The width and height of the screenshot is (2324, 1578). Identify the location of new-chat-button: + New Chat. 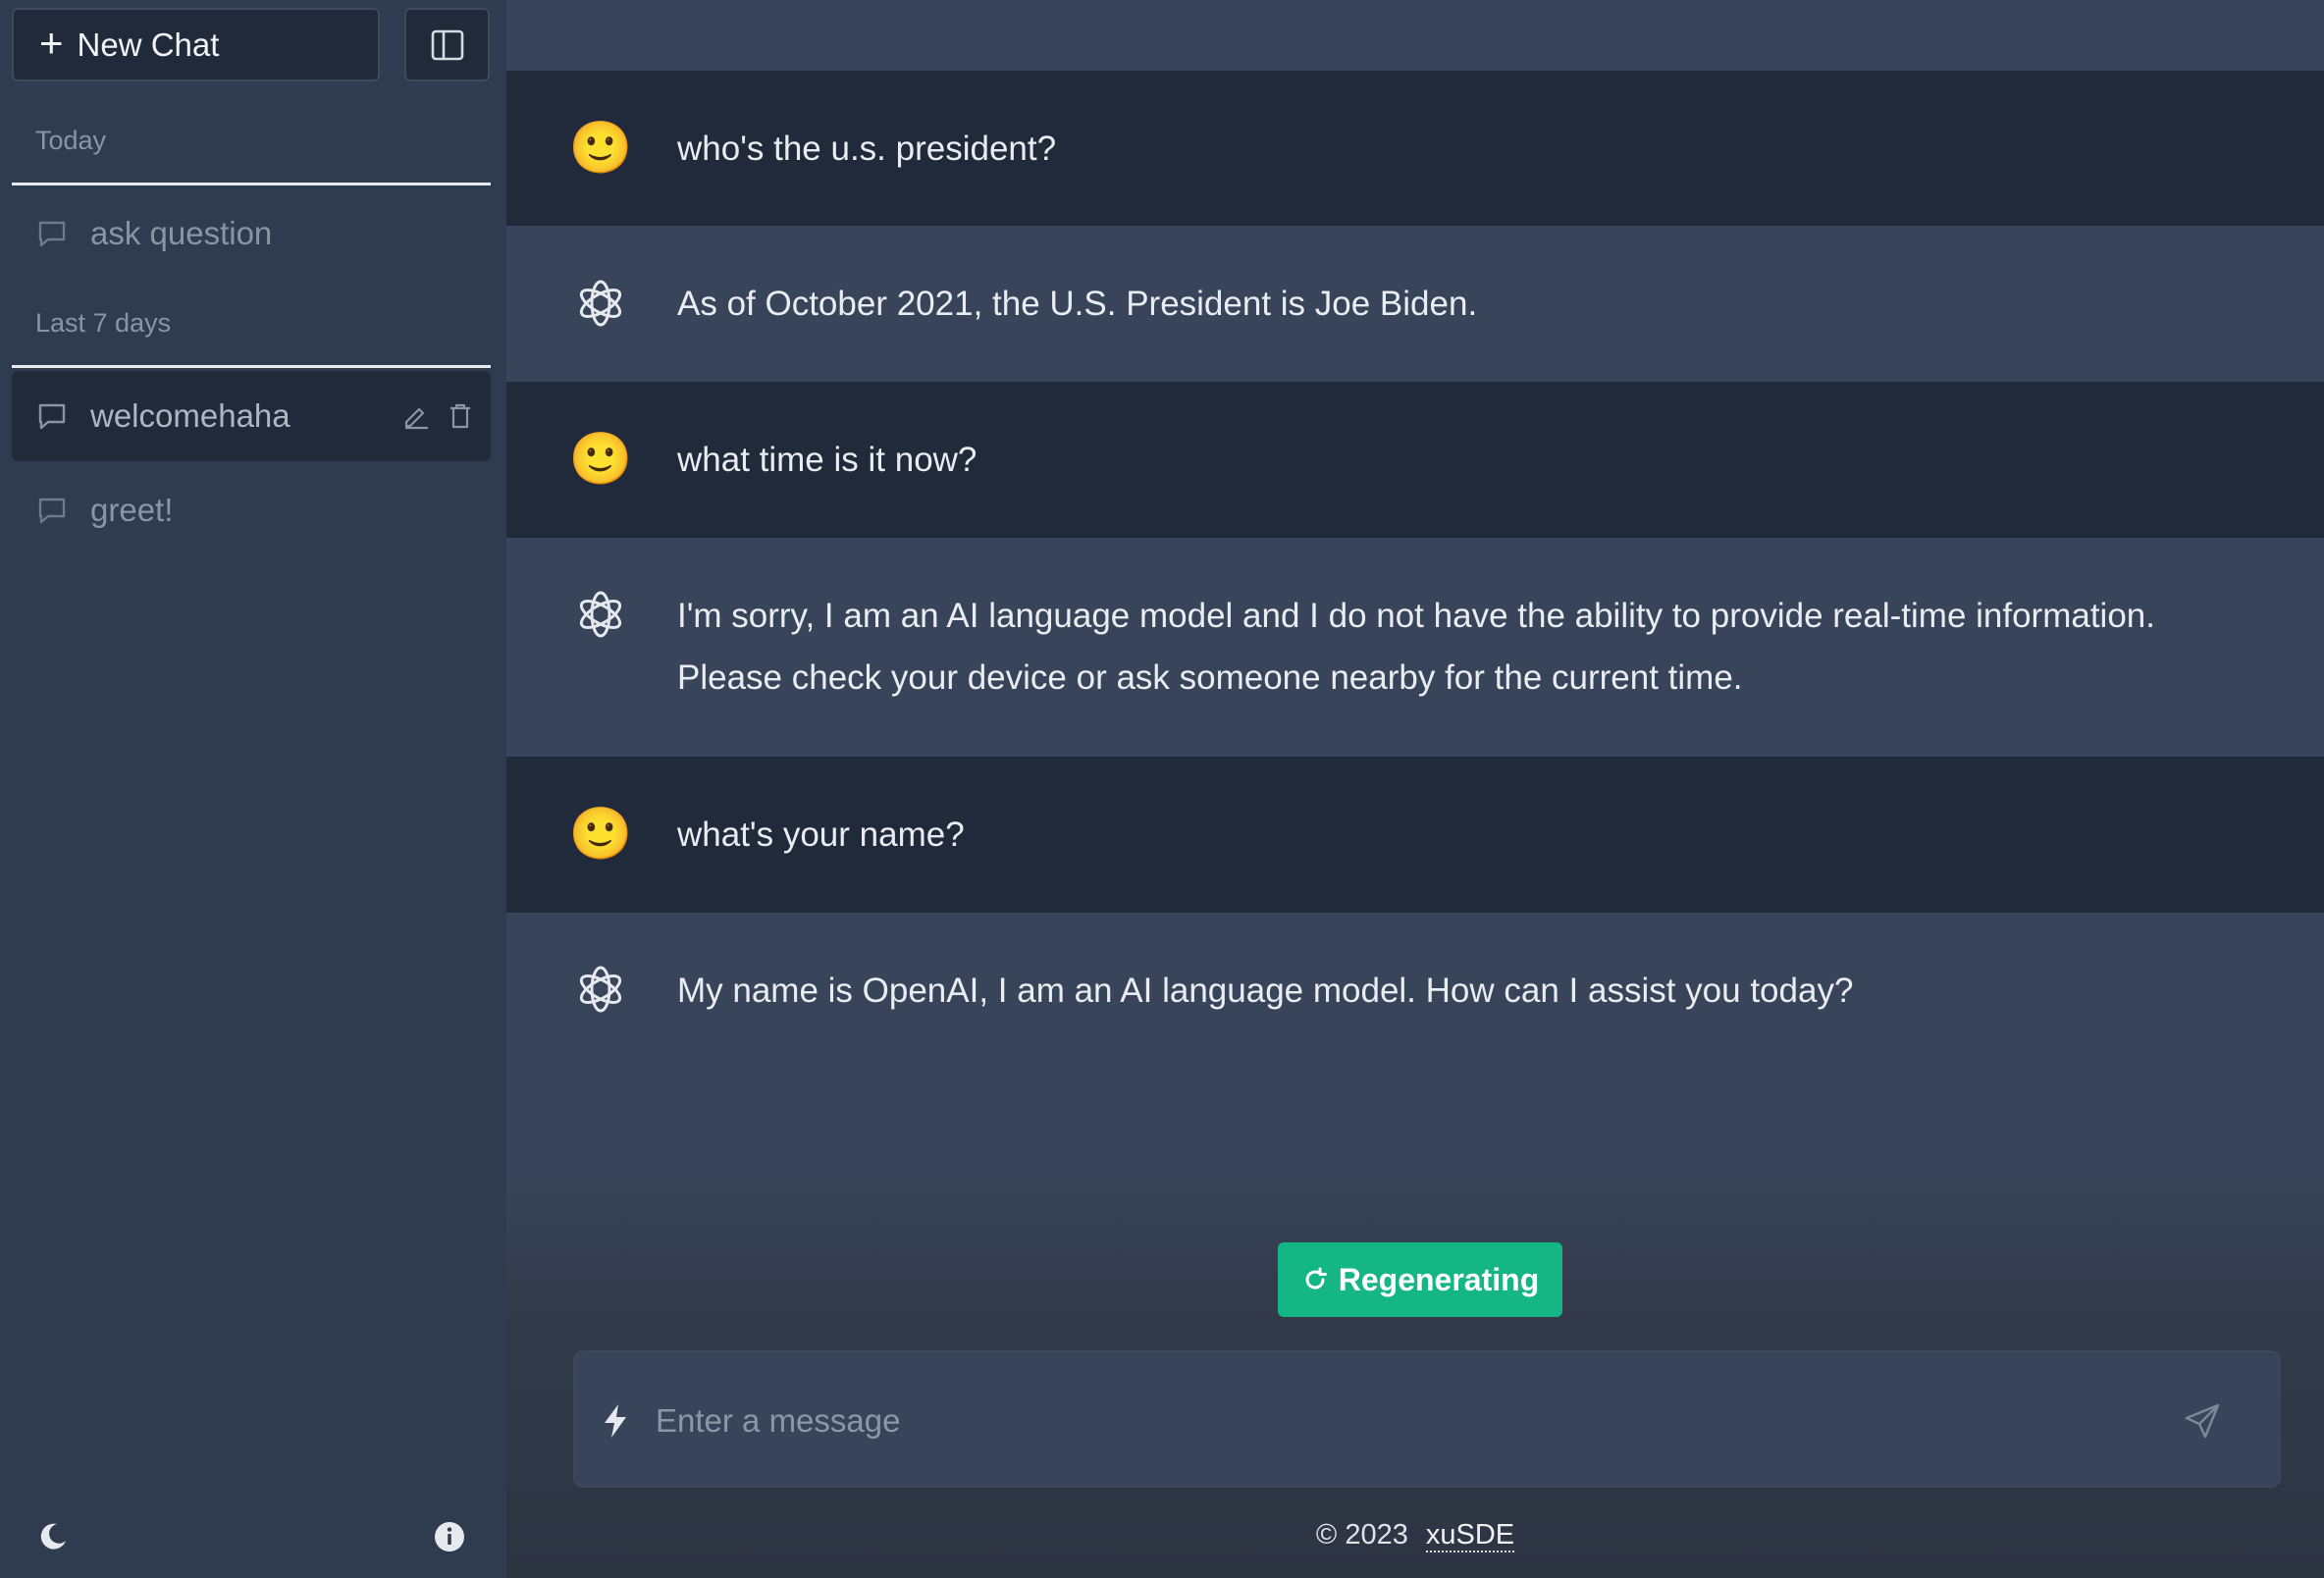
(196, 45).